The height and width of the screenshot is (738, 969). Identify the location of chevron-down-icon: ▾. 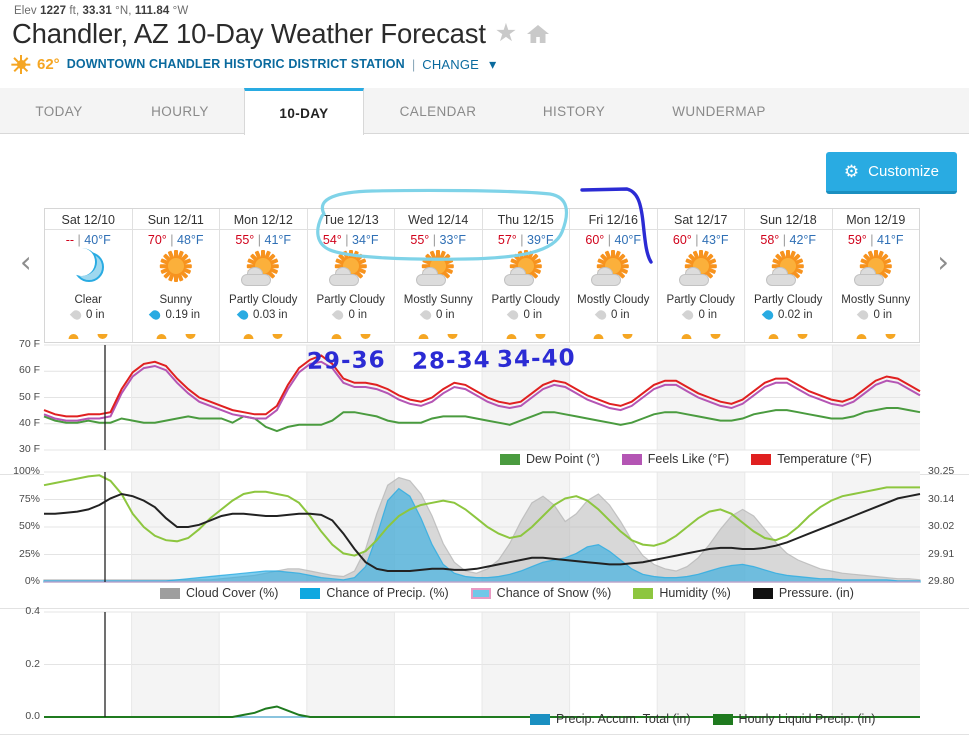
(492, 64).